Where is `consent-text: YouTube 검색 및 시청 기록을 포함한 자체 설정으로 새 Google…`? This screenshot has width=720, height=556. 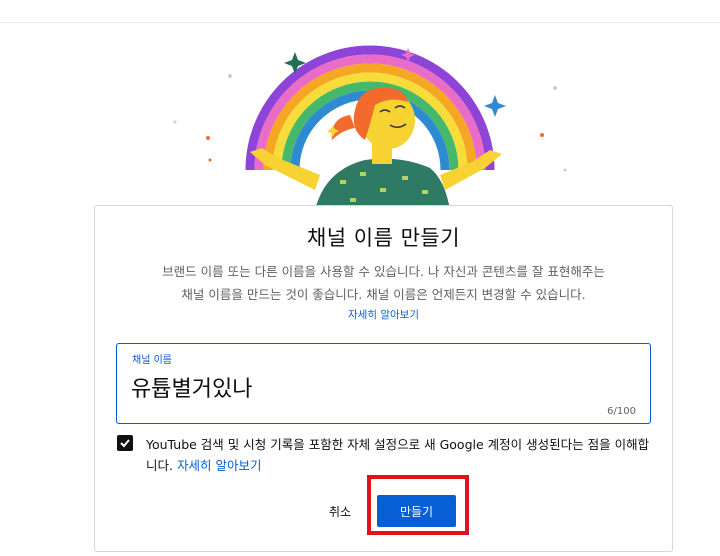 consent-text: YouTube 검색 및 시청 기록을 포함한 자체 설정으로 새 Google… is located at coordinates (398, 455).